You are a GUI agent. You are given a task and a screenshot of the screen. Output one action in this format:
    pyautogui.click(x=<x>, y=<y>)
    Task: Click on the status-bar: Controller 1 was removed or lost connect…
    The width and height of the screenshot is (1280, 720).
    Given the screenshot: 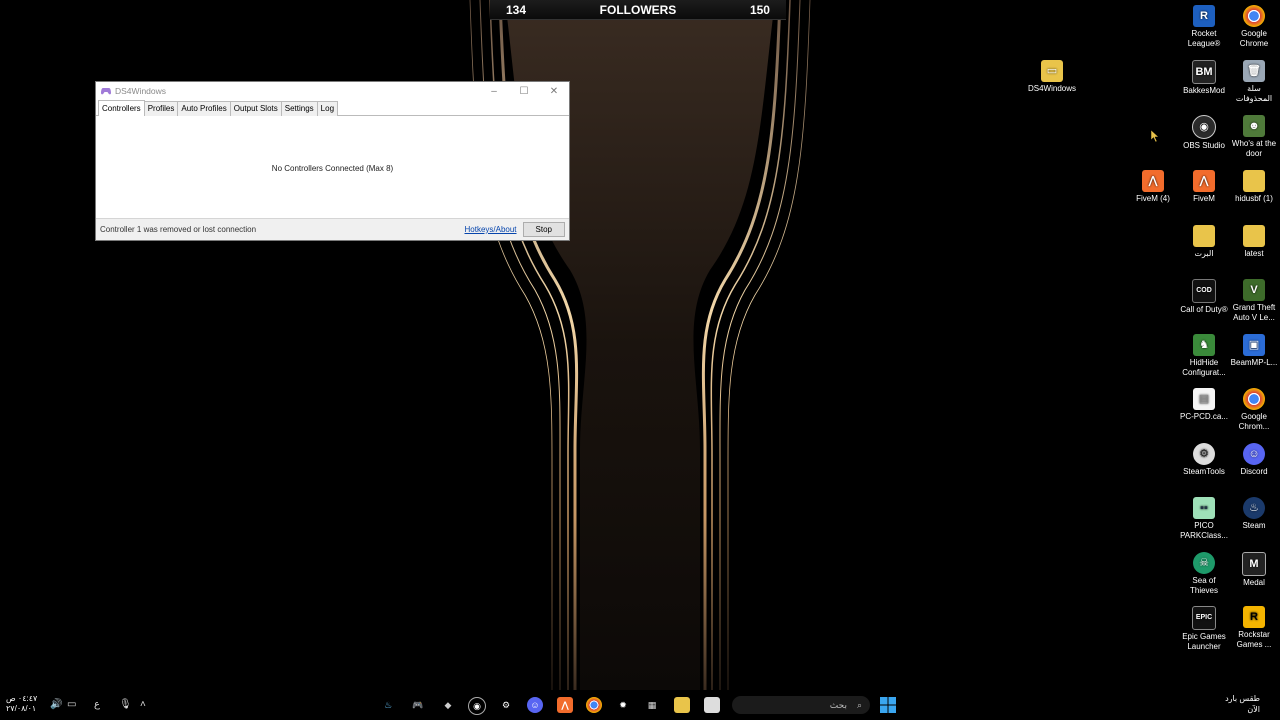 What is the action you would take?
    pyautogui.click(x=332, y=229)
    